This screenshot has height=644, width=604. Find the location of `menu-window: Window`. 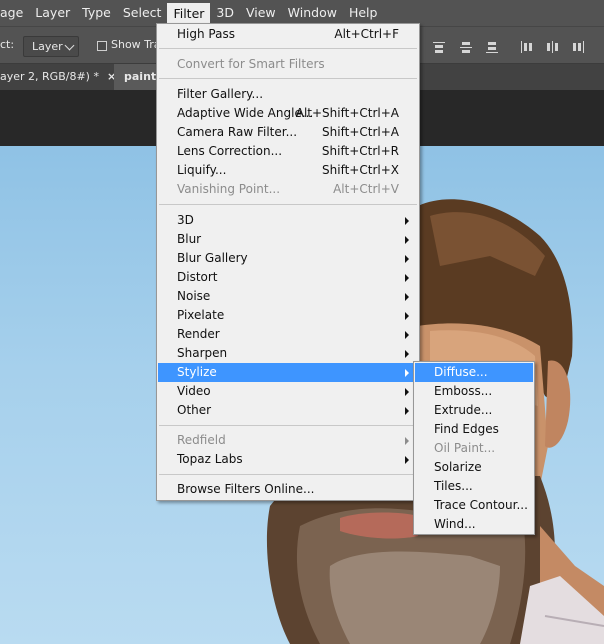

menu-window: Window is located at coordinates (312, 13).